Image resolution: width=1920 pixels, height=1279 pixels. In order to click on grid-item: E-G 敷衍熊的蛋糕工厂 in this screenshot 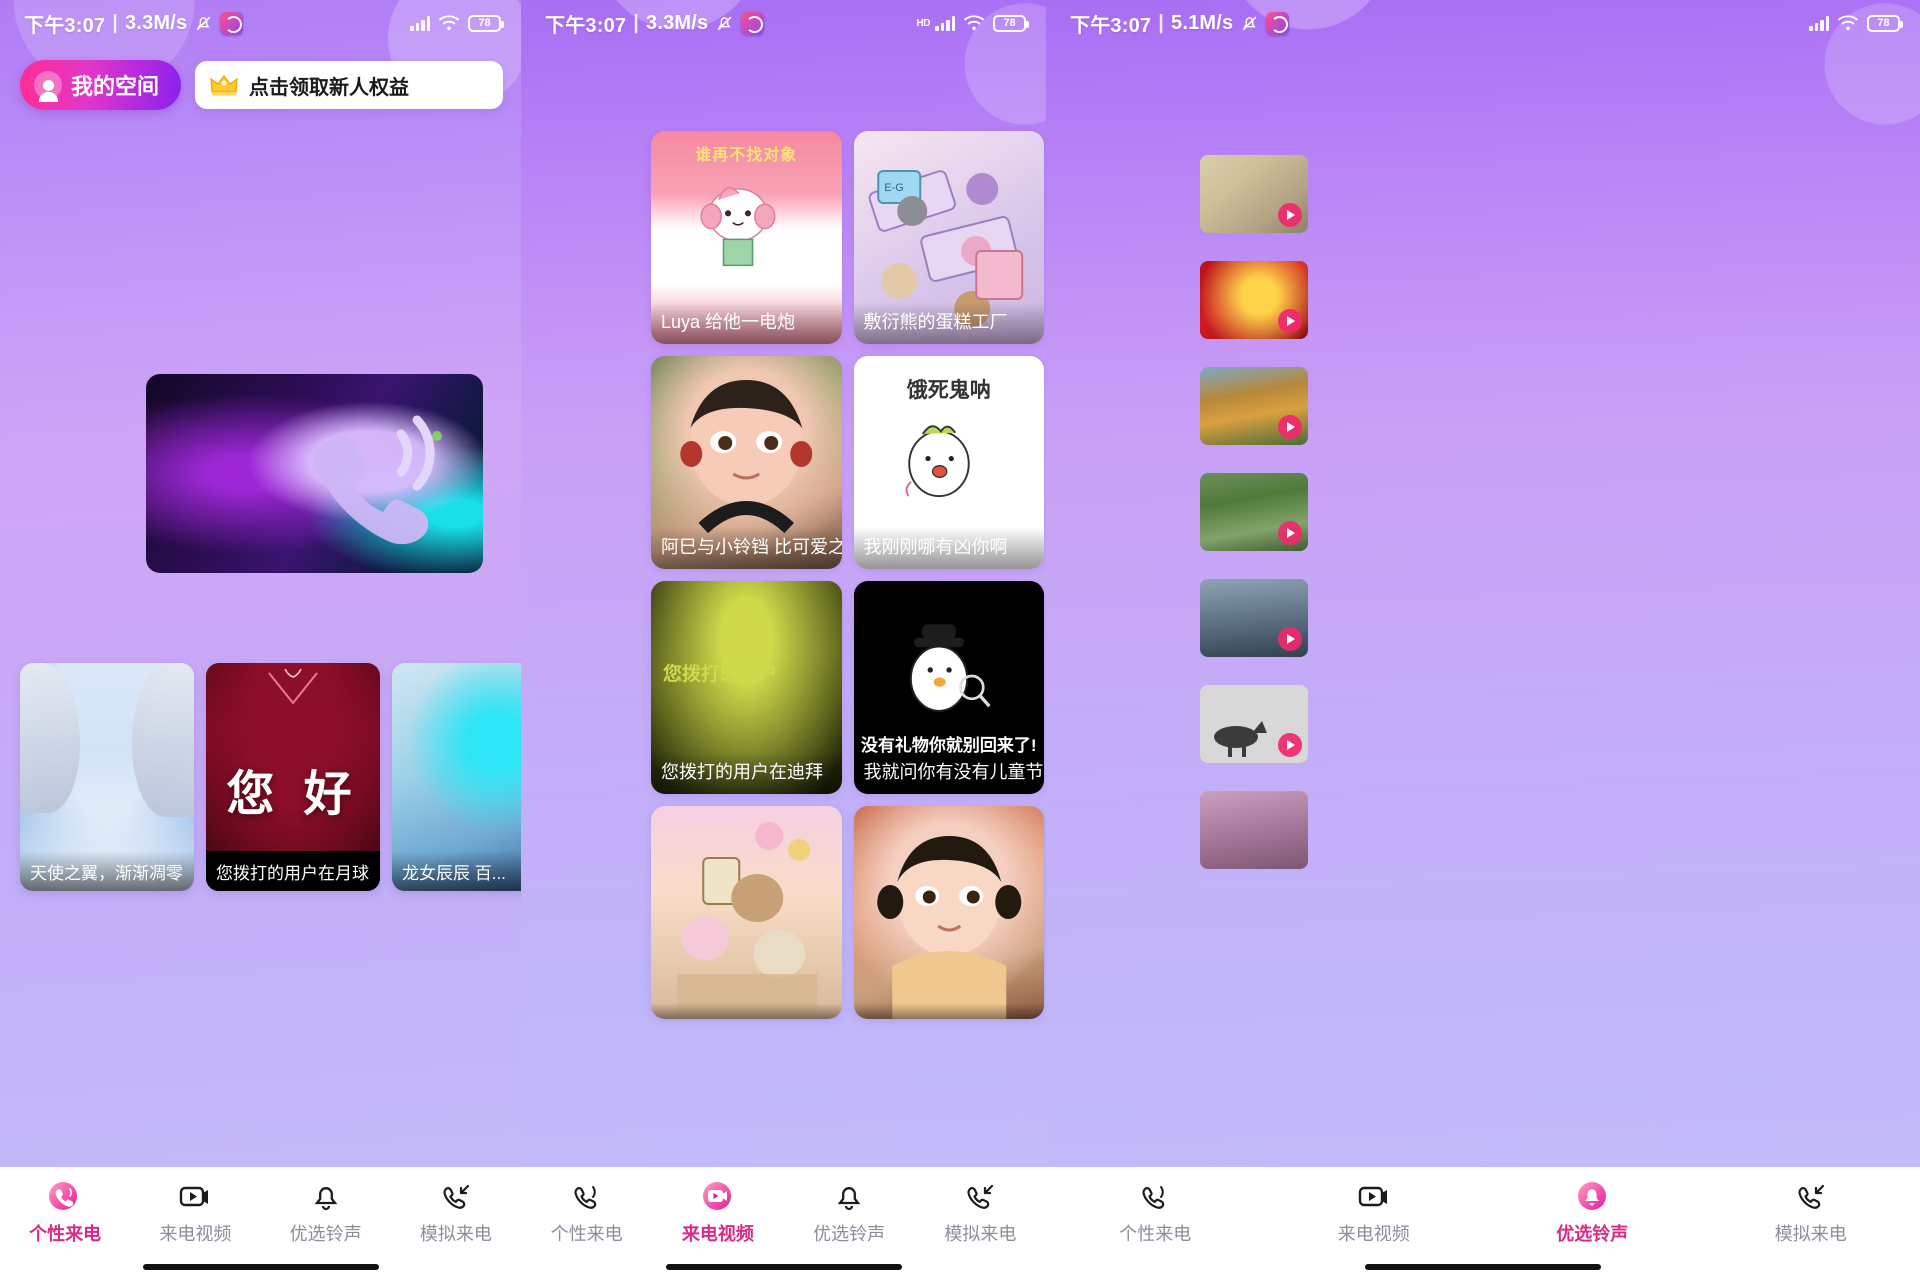, I will do `click(948, 237)`.